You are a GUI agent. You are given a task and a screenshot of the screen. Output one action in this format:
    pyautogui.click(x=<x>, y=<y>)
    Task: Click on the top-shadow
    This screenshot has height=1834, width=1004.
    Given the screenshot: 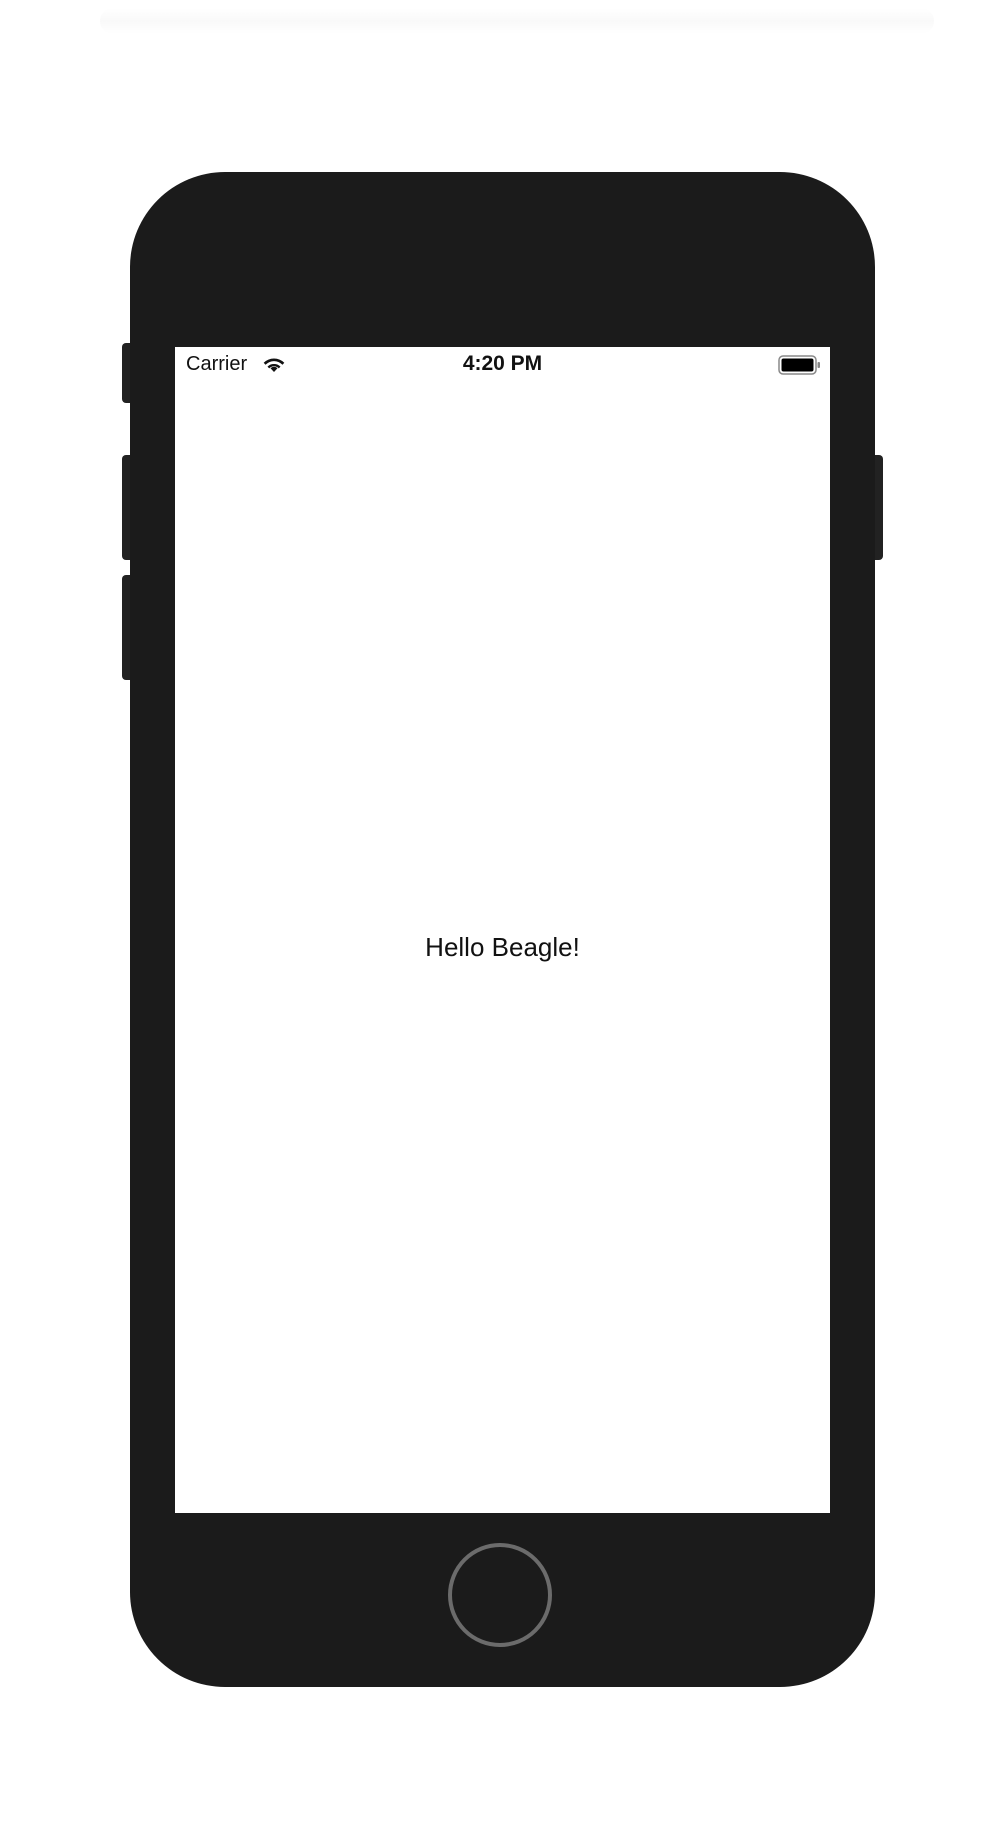 What is the action you would take?
    pyautogui.click(x=517, y=21)
    